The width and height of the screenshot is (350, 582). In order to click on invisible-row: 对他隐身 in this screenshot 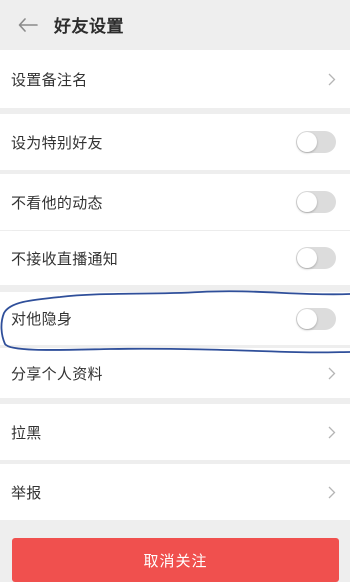, I will do `click(175, 318)`.